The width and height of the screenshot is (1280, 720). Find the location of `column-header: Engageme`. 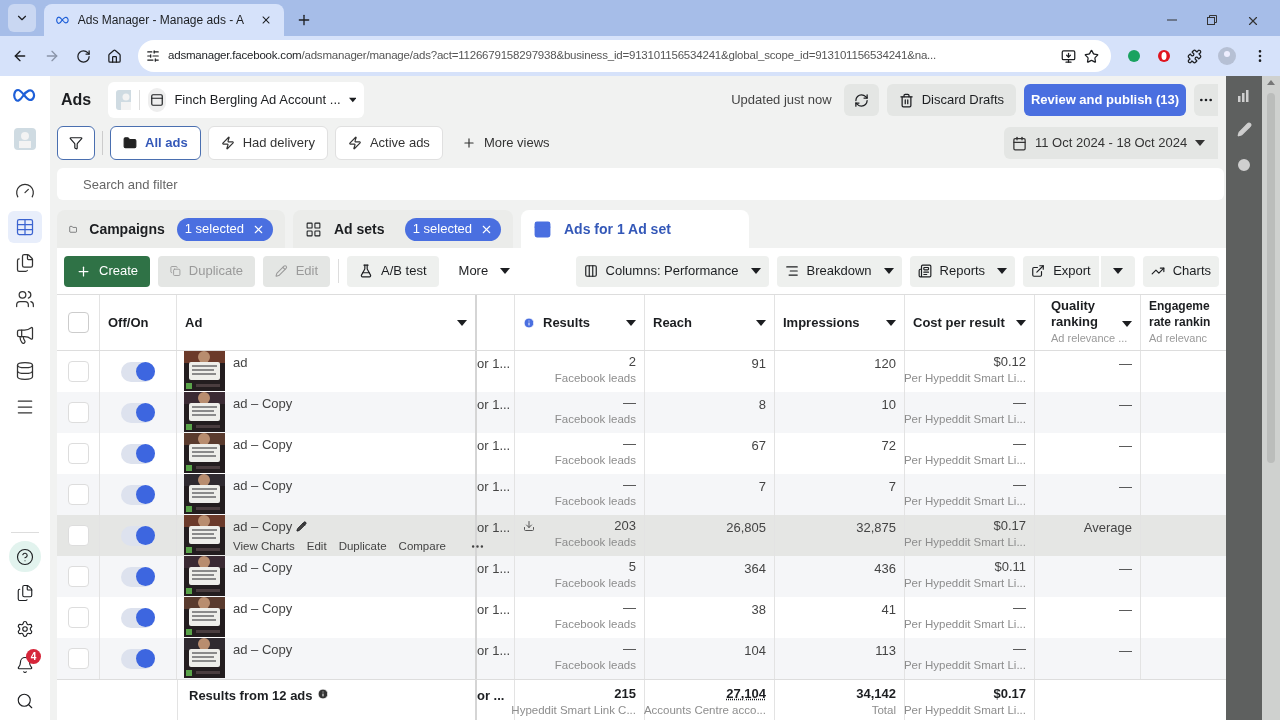

column-header: Engageme is located at coordinates (1179, 306).